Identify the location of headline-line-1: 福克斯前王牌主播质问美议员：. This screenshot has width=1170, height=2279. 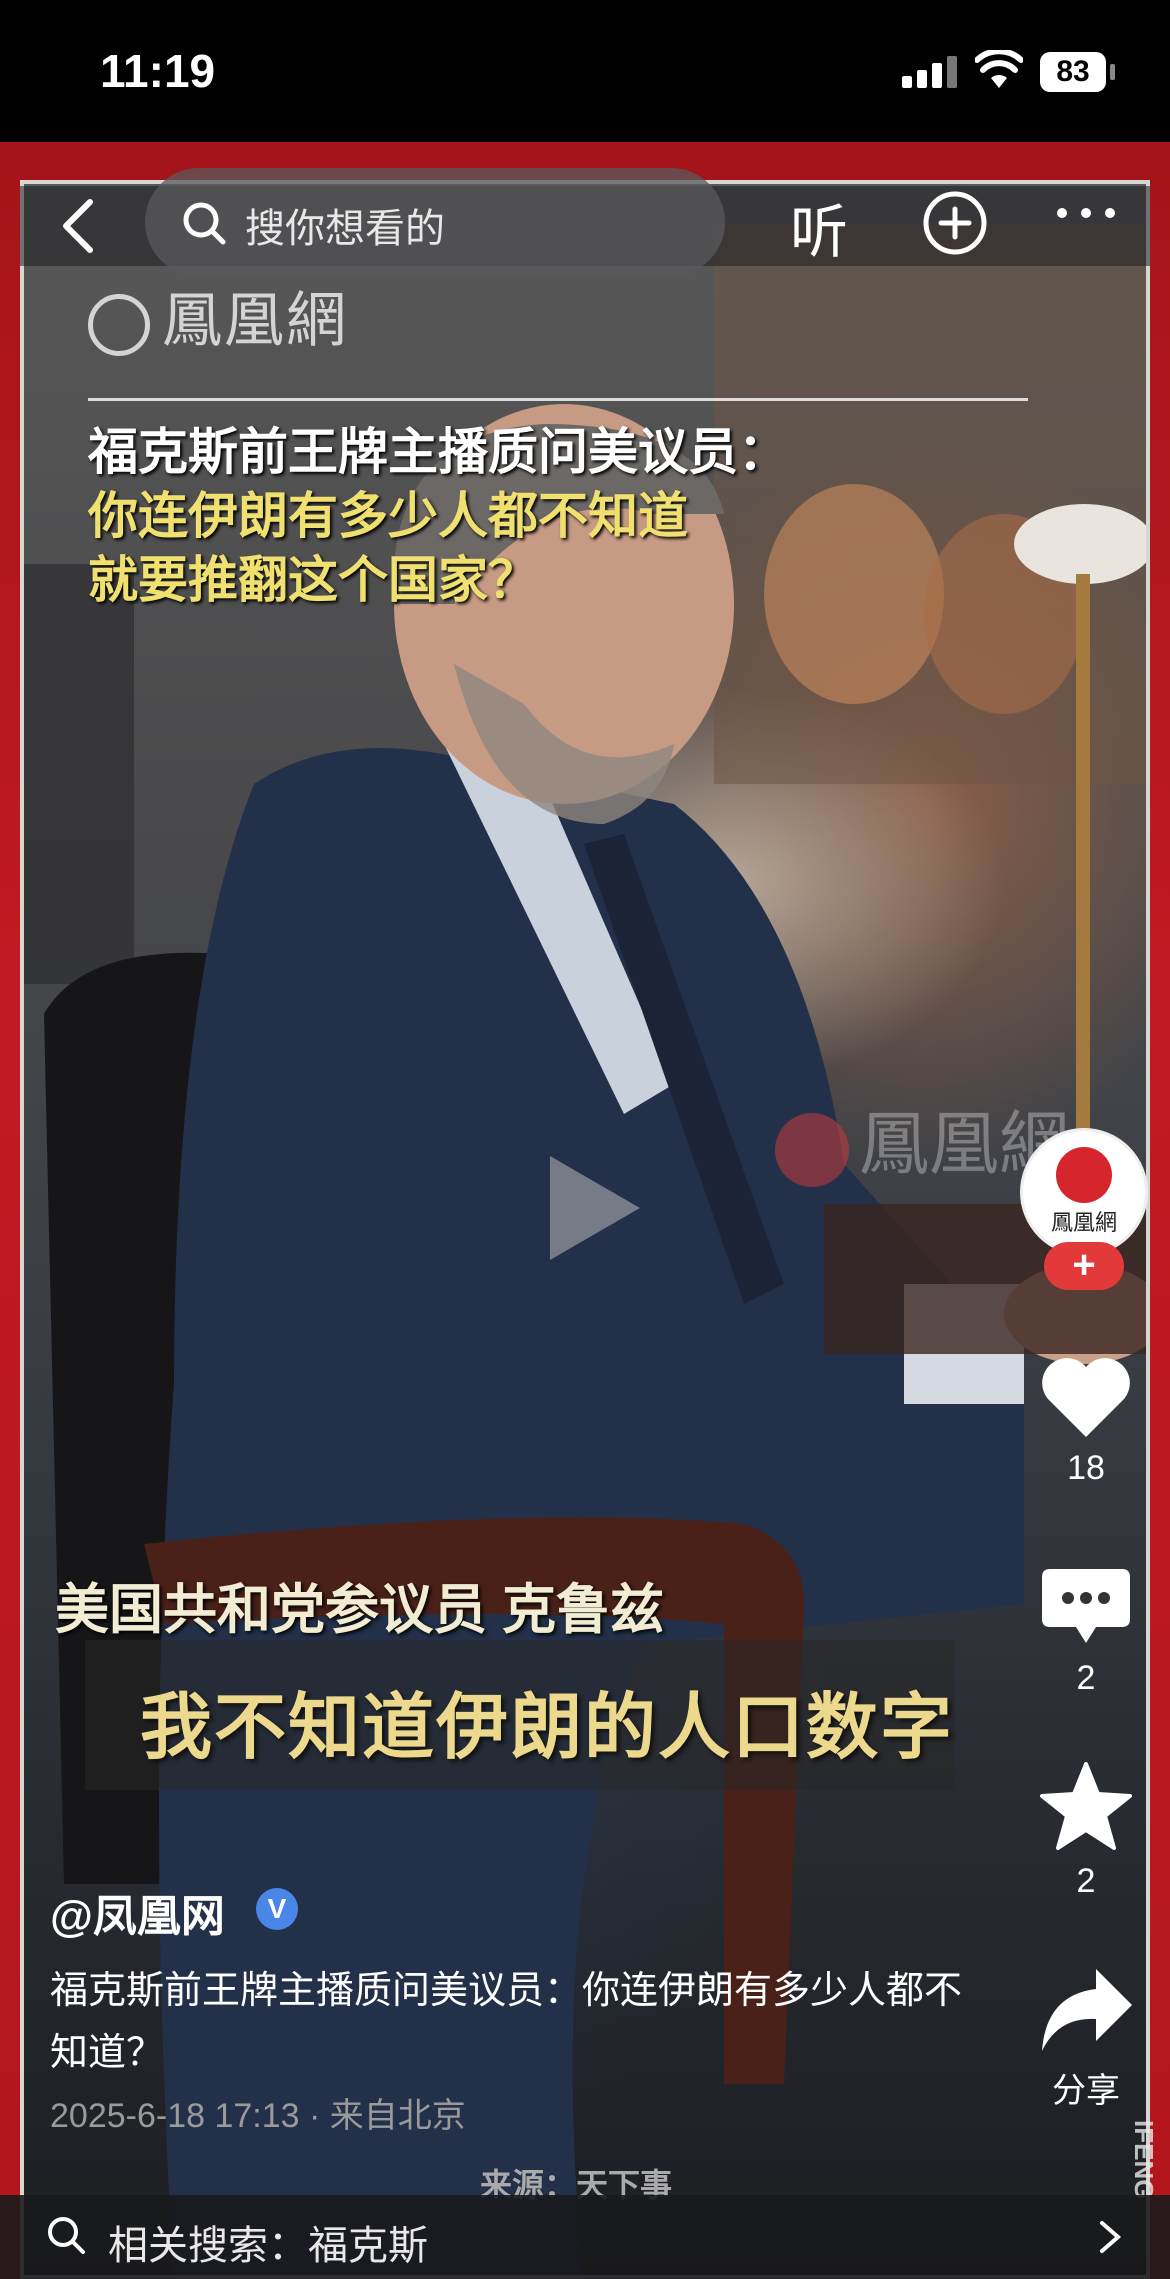
(438, 452).